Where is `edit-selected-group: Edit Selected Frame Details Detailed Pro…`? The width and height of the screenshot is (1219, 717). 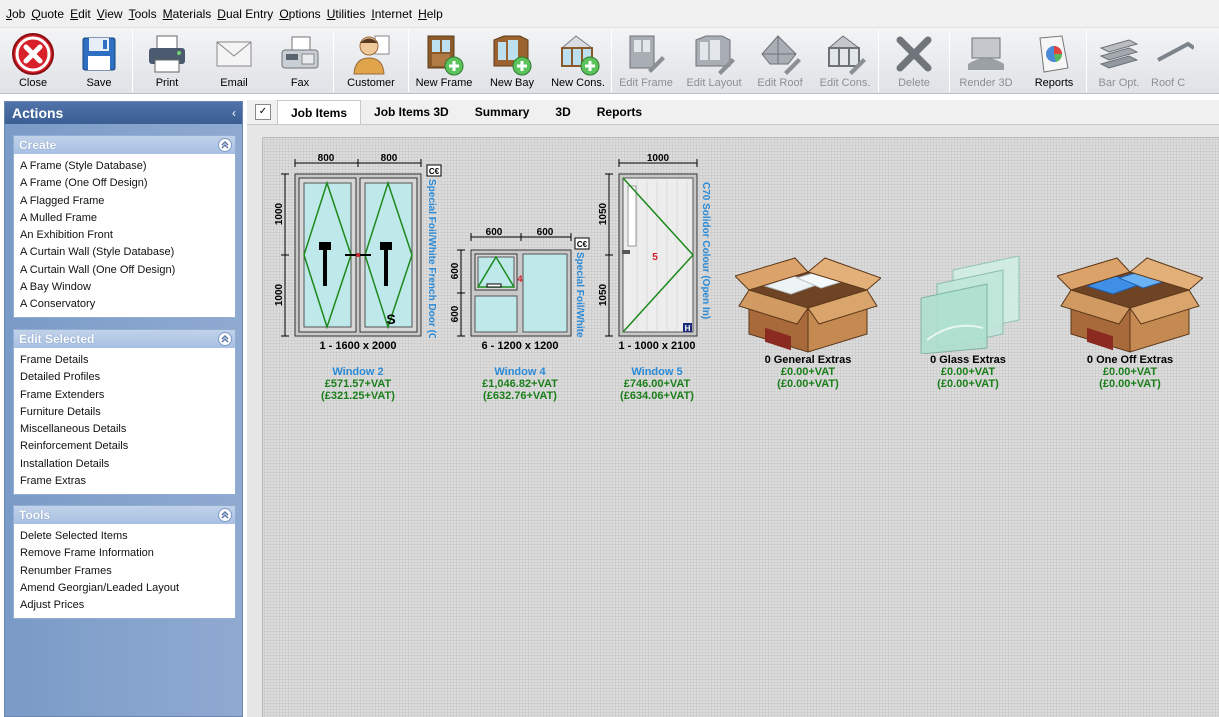 edit-selected-group: Edit Selected Frame Details Detailed Pro… is located at coordinates (124, 412).